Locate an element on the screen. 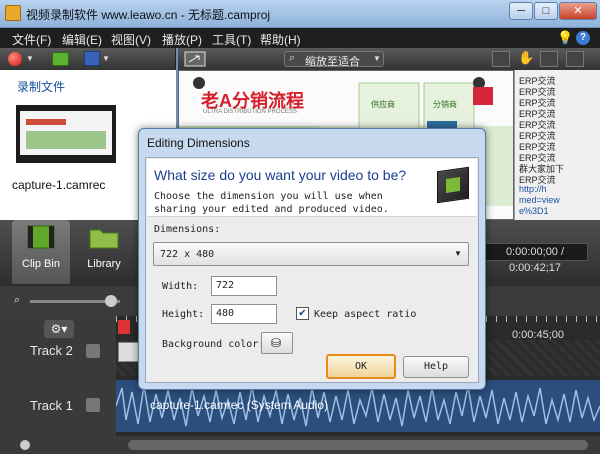 The height and width of the screenshot is (454, 600). side-link: med=view is located at coordinates (539, 200).